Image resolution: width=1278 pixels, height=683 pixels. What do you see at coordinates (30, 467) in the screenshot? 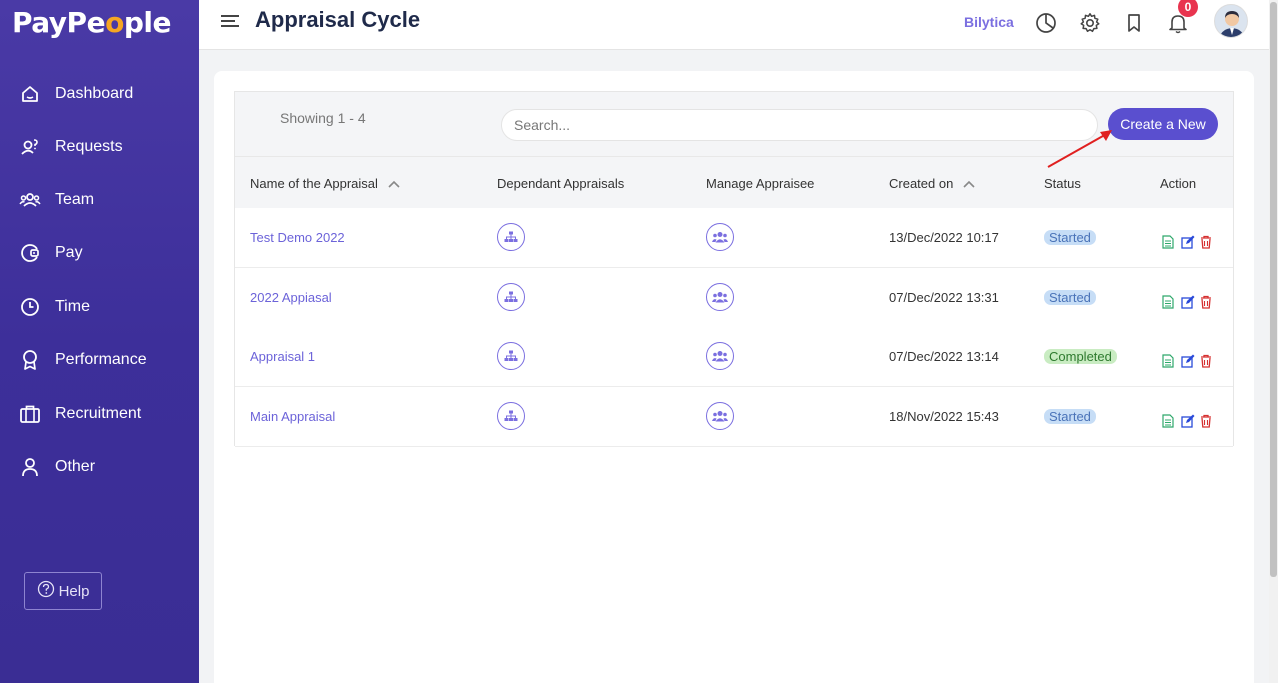
I see `user-icon` at bounding box center [30, 467].